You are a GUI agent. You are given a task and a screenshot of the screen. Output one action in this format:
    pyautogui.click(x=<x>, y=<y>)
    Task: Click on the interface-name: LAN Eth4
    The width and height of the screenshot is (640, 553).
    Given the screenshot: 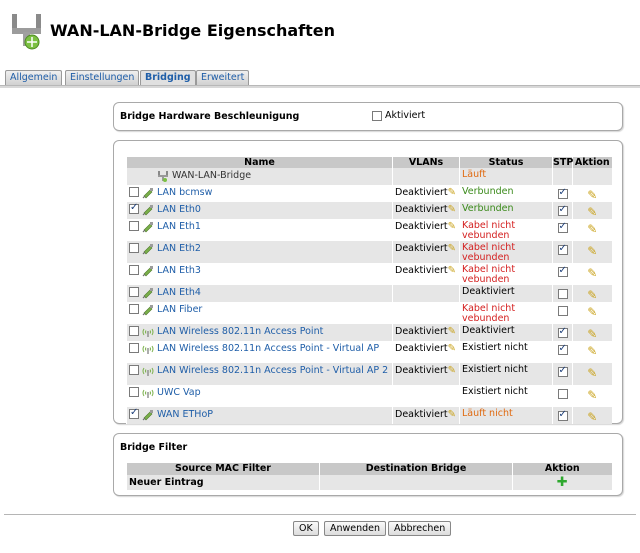 What is the action you would take?
    pyautogui.click(x=179, y=292)
    